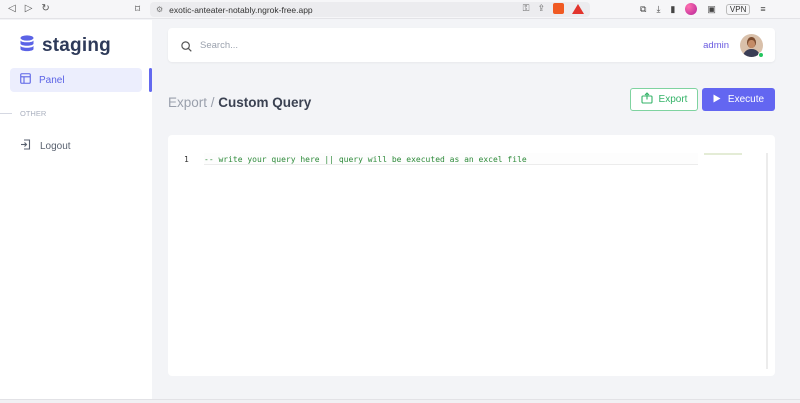  Describe the element at coordinates (691, 9) in the screenshot. I see `profile-icon` at that location.